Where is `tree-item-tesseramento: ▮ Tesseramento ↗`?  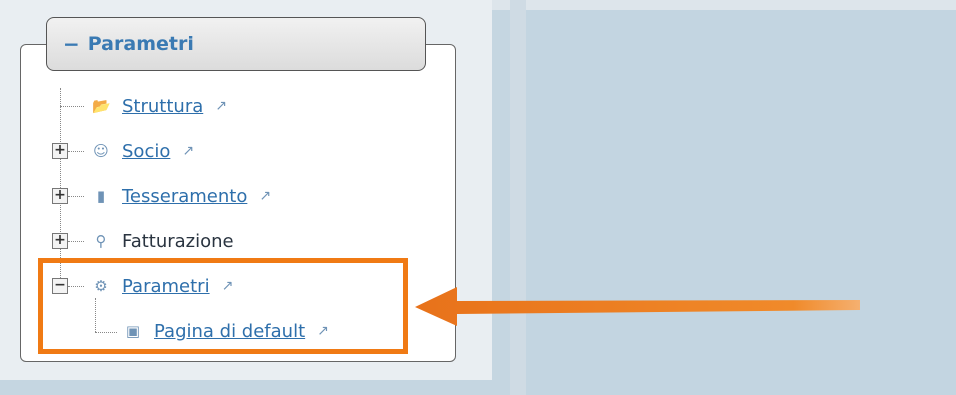
tree-item-tesseramento: ▮ Tesseramento ↗ is located at coordinates (181, 196).